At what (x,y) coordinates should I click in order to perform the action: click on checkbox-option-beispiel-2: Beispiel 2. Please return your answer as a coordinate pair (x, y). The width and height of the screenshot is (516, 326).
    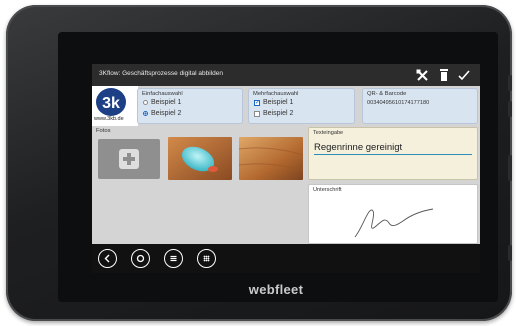
    Looking at the image, I should click on (273, 113).